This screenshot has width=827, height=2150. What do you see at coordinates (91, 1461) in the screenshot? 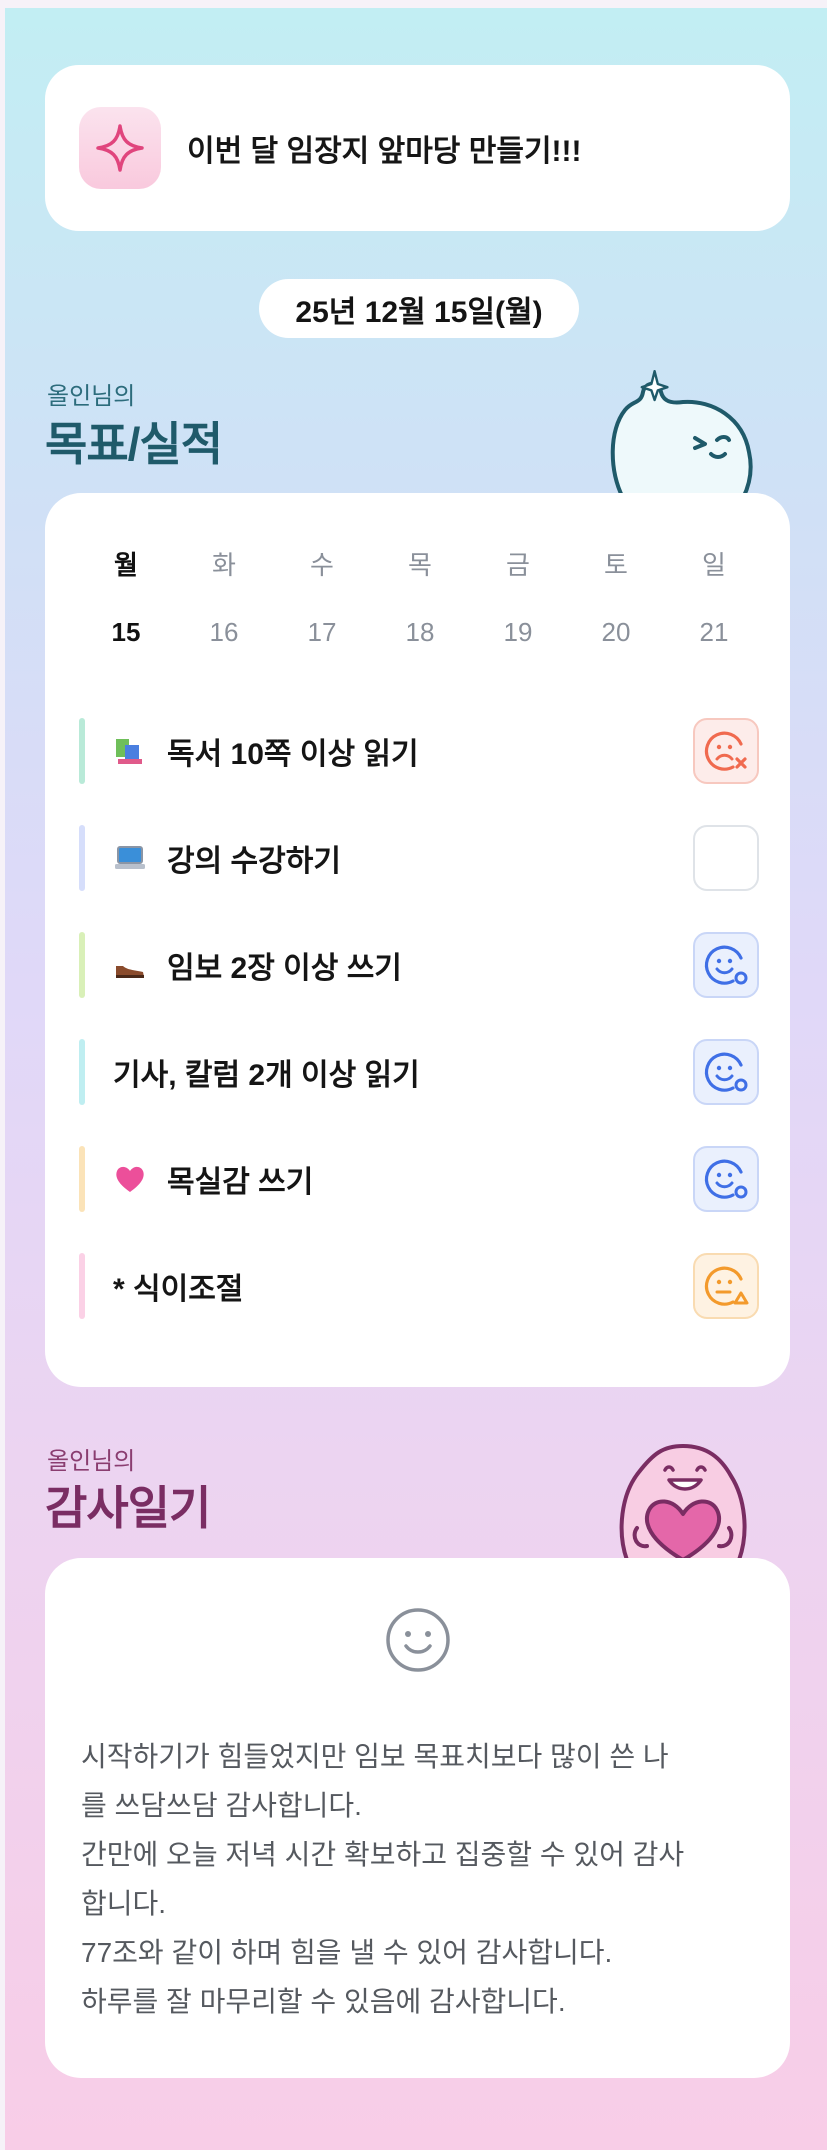
I see `diary-owner-label: 올인님의` at bounding box center [91, 1461].